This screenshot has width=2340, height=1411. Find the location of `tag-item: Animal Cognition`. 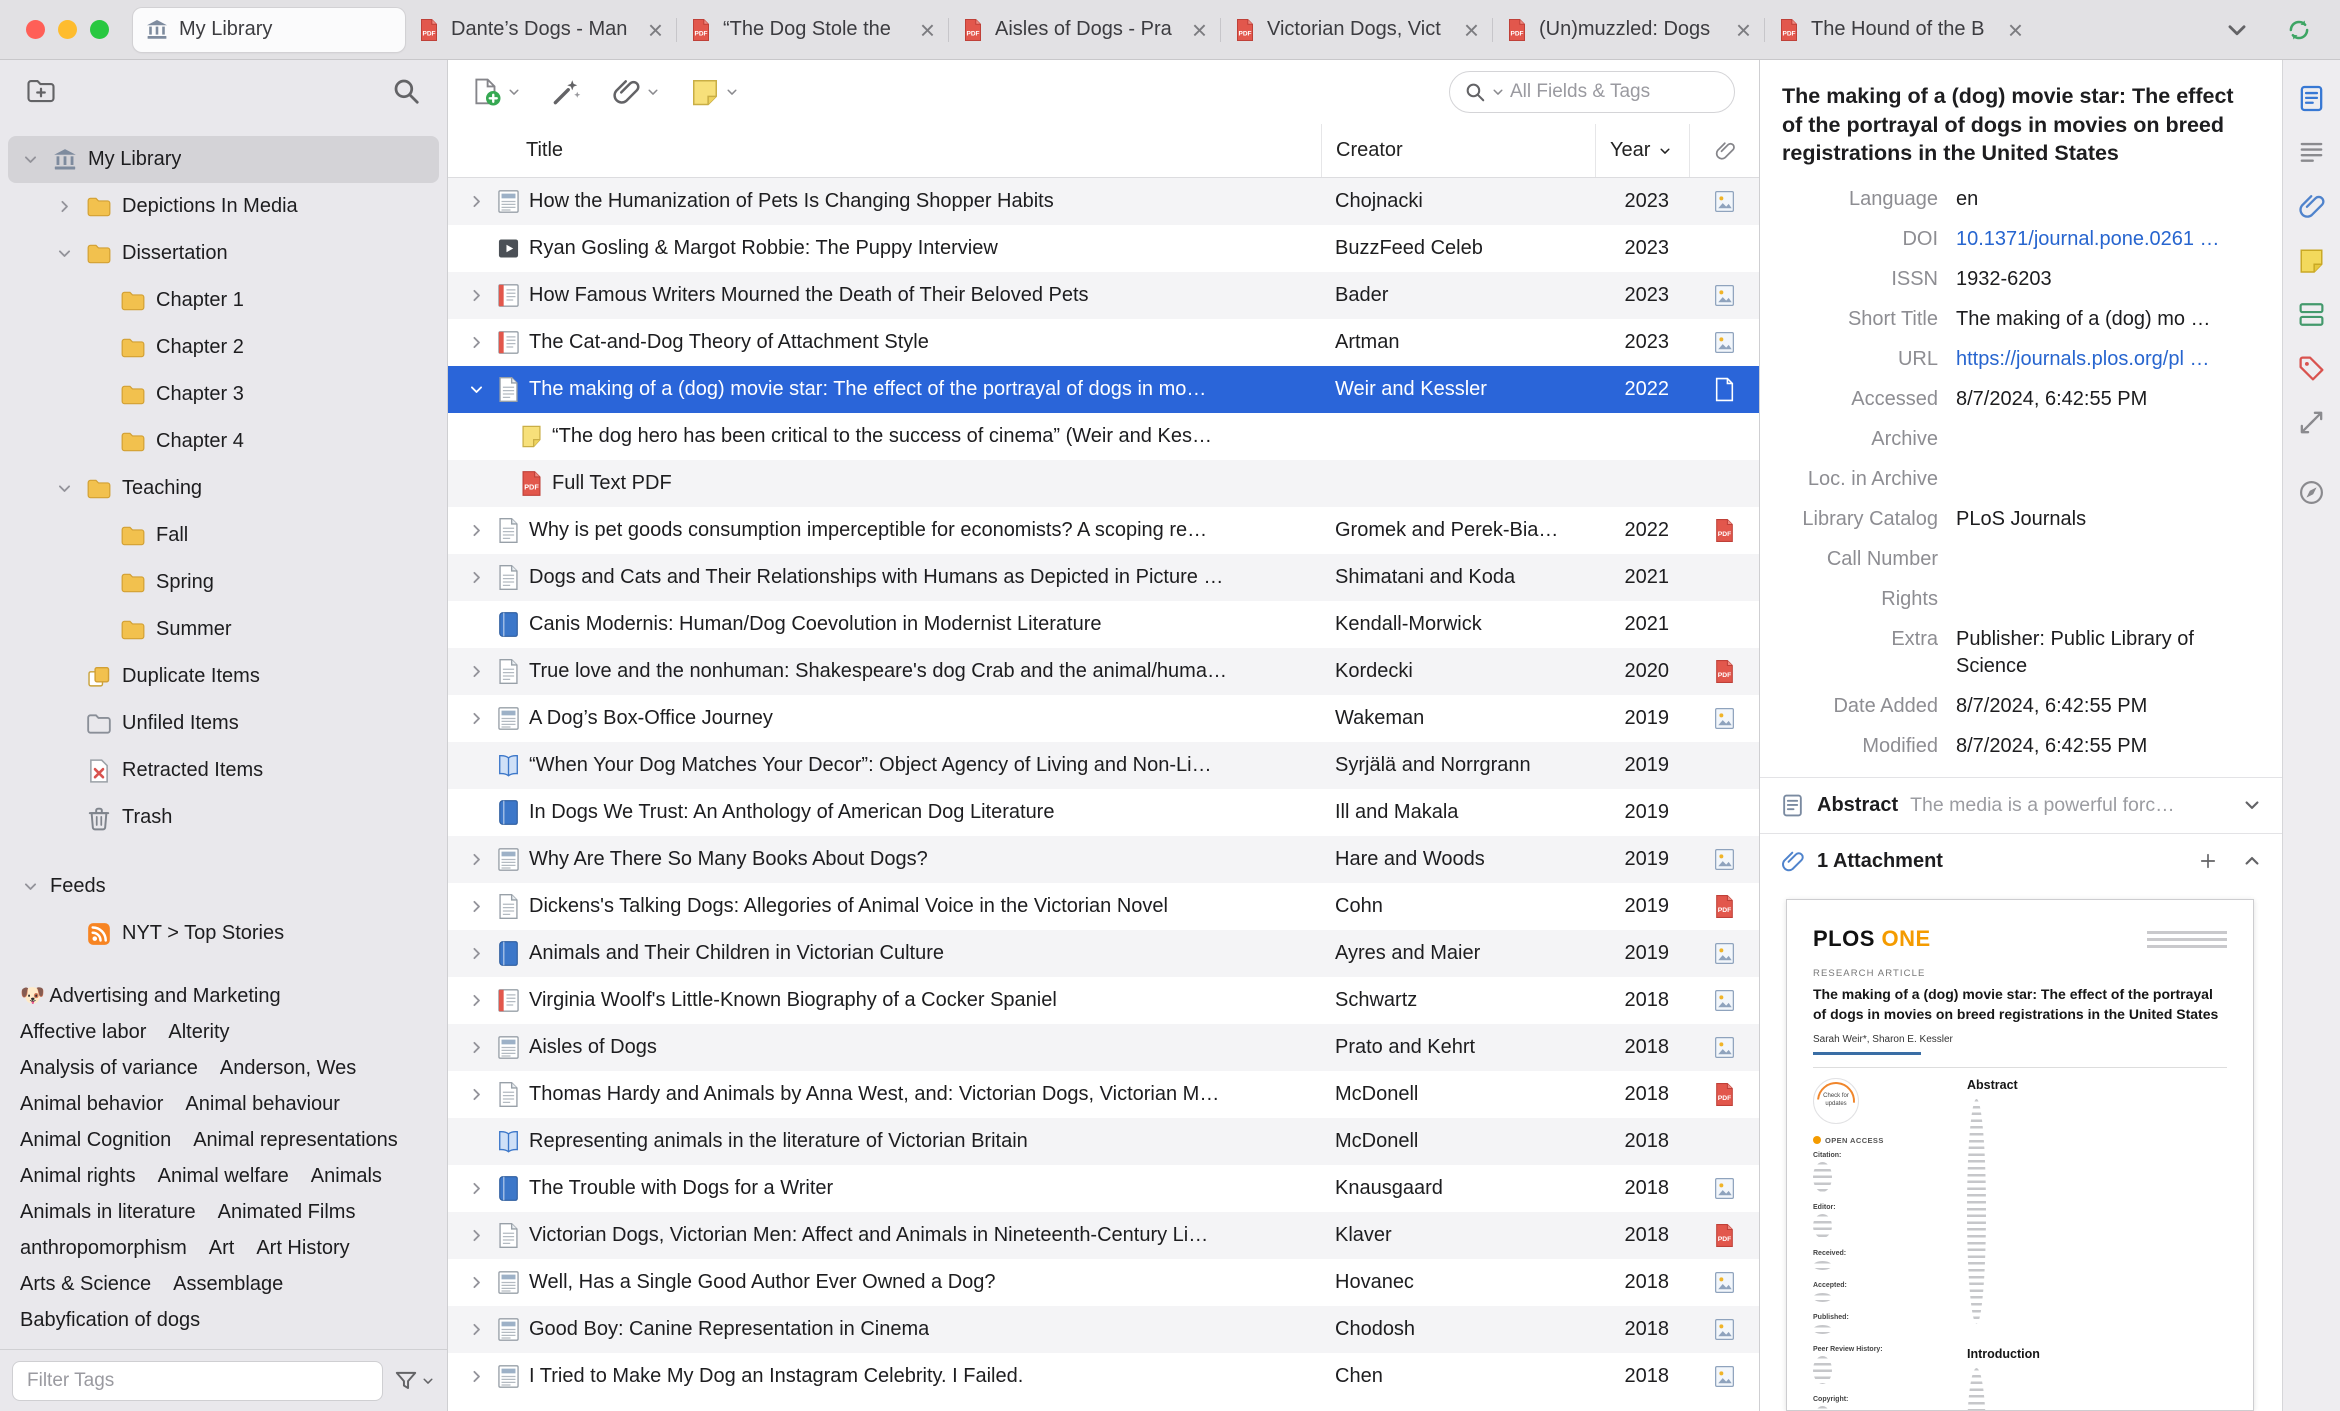

tag-item: Animal Cognition is located at coordinates (95, 1140).